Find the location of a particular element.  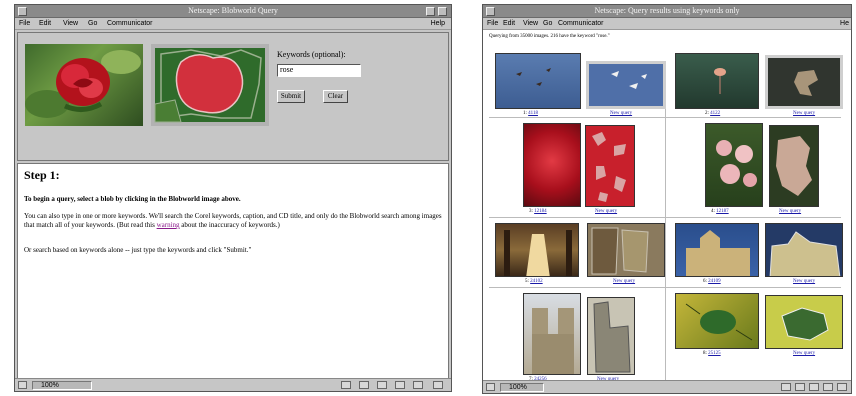

result-id-link: 24102 is located at coordinates (536, 281).